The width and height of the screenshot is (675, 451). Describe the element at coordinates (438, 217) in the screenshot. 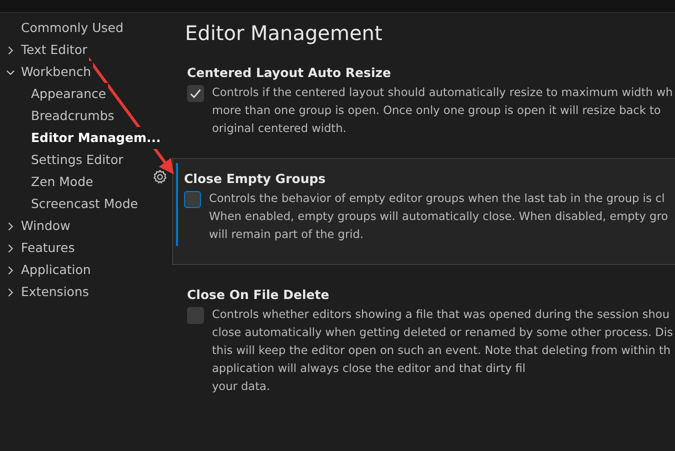

I see `setting-description: When enabled, empty groups will automatically close. When disabled, empty gro` at that location.